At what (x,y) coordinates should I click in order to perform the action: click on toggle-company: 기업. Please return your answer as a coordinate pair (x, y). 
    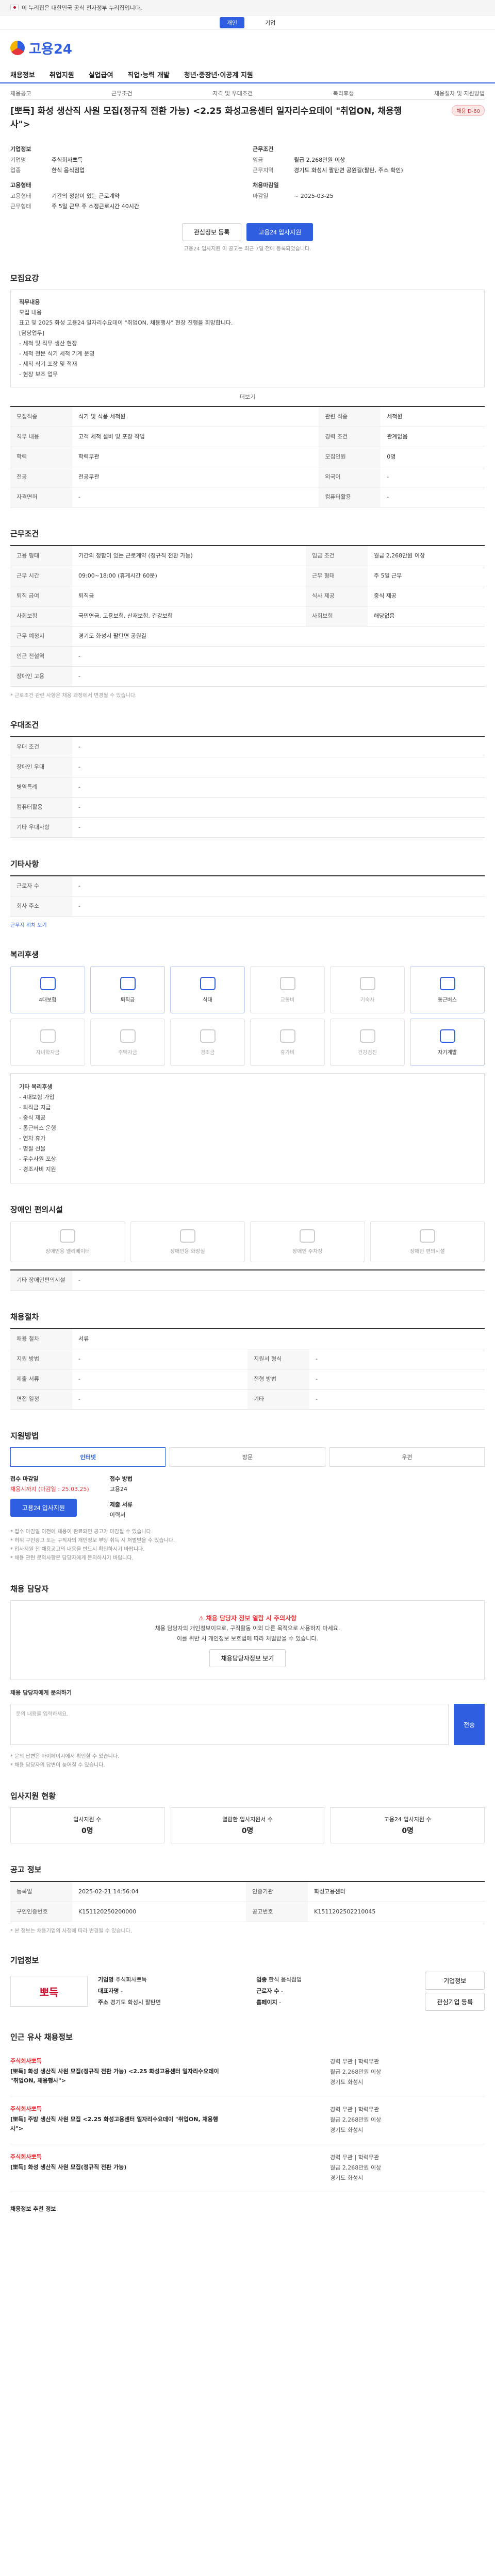
    Looking at the image, I should click on (270, 23).